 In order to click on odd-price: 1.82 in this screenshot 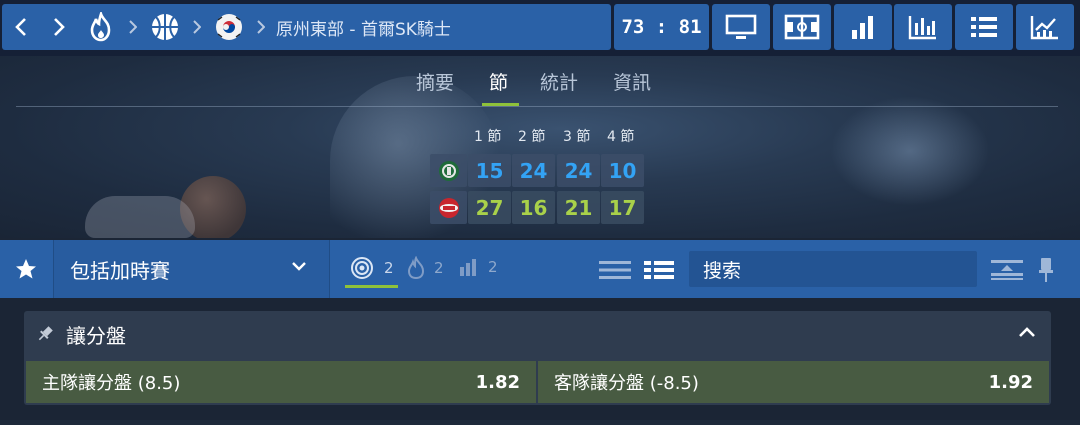, I will do `click(497, 382)`.